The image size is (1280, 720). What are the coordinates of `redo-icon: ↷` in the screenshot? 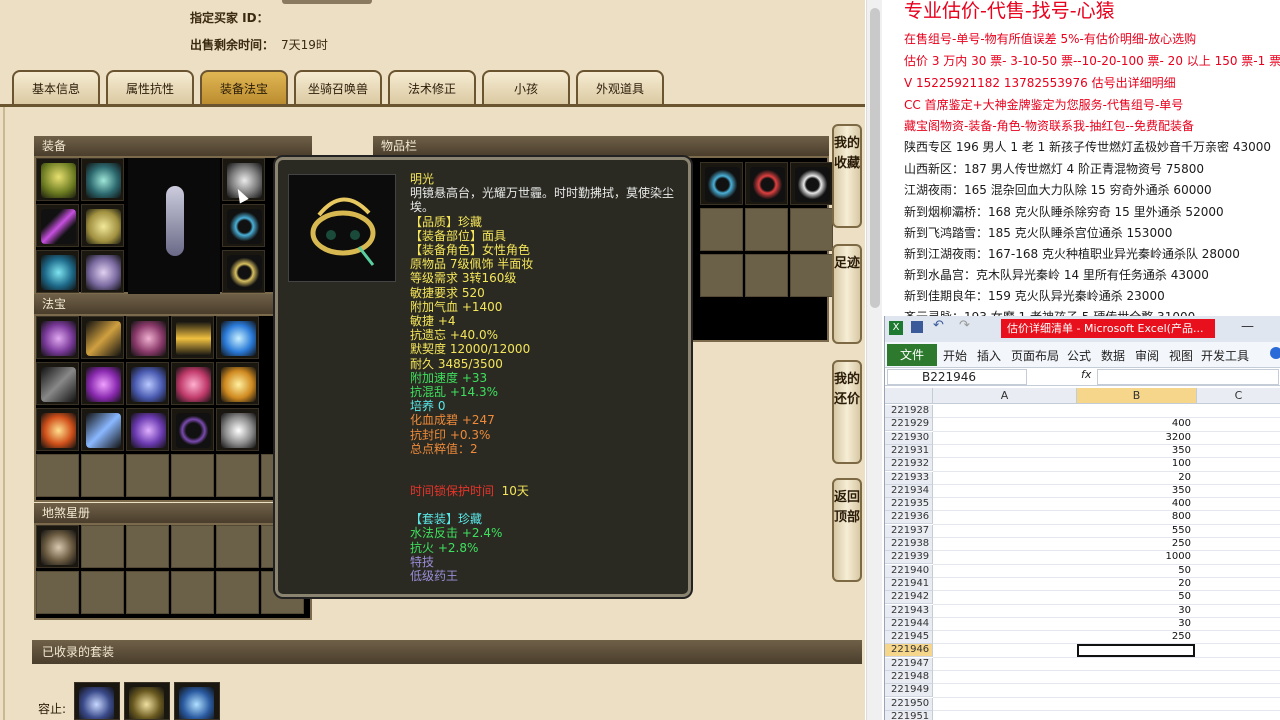 It's located at (964, 325).